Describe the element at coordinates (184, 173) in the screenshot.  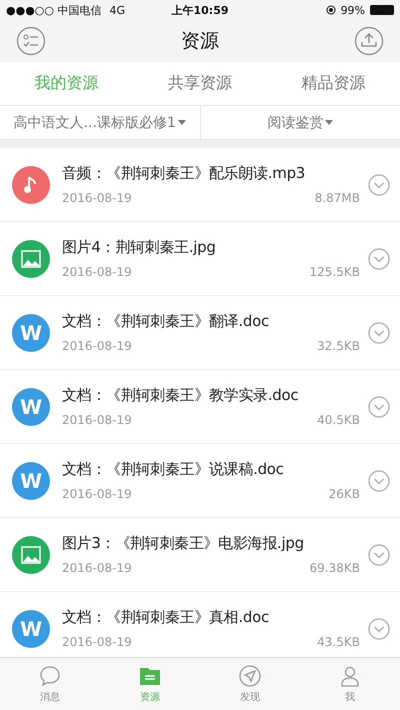
I see `file-name: 音频：《荆轲刺秦王》配乐朗读.mp3` at that location.